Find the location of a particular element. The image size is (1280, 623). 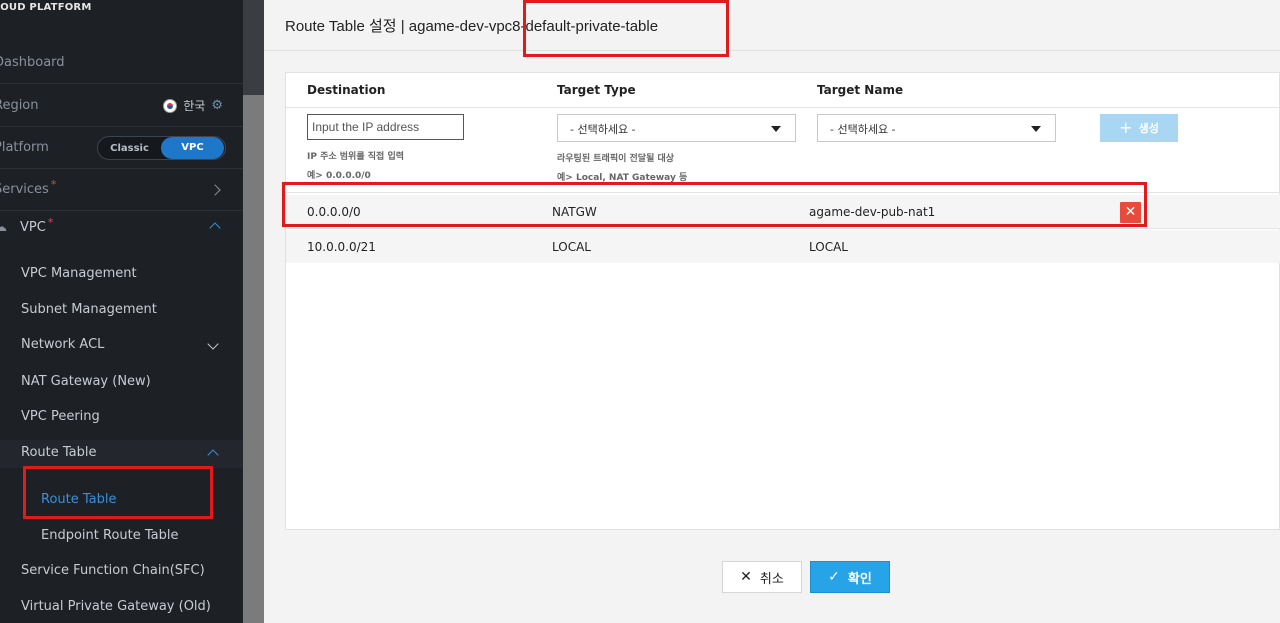

logo: LOUD PLATFORM is located at coordinates (46, 7).